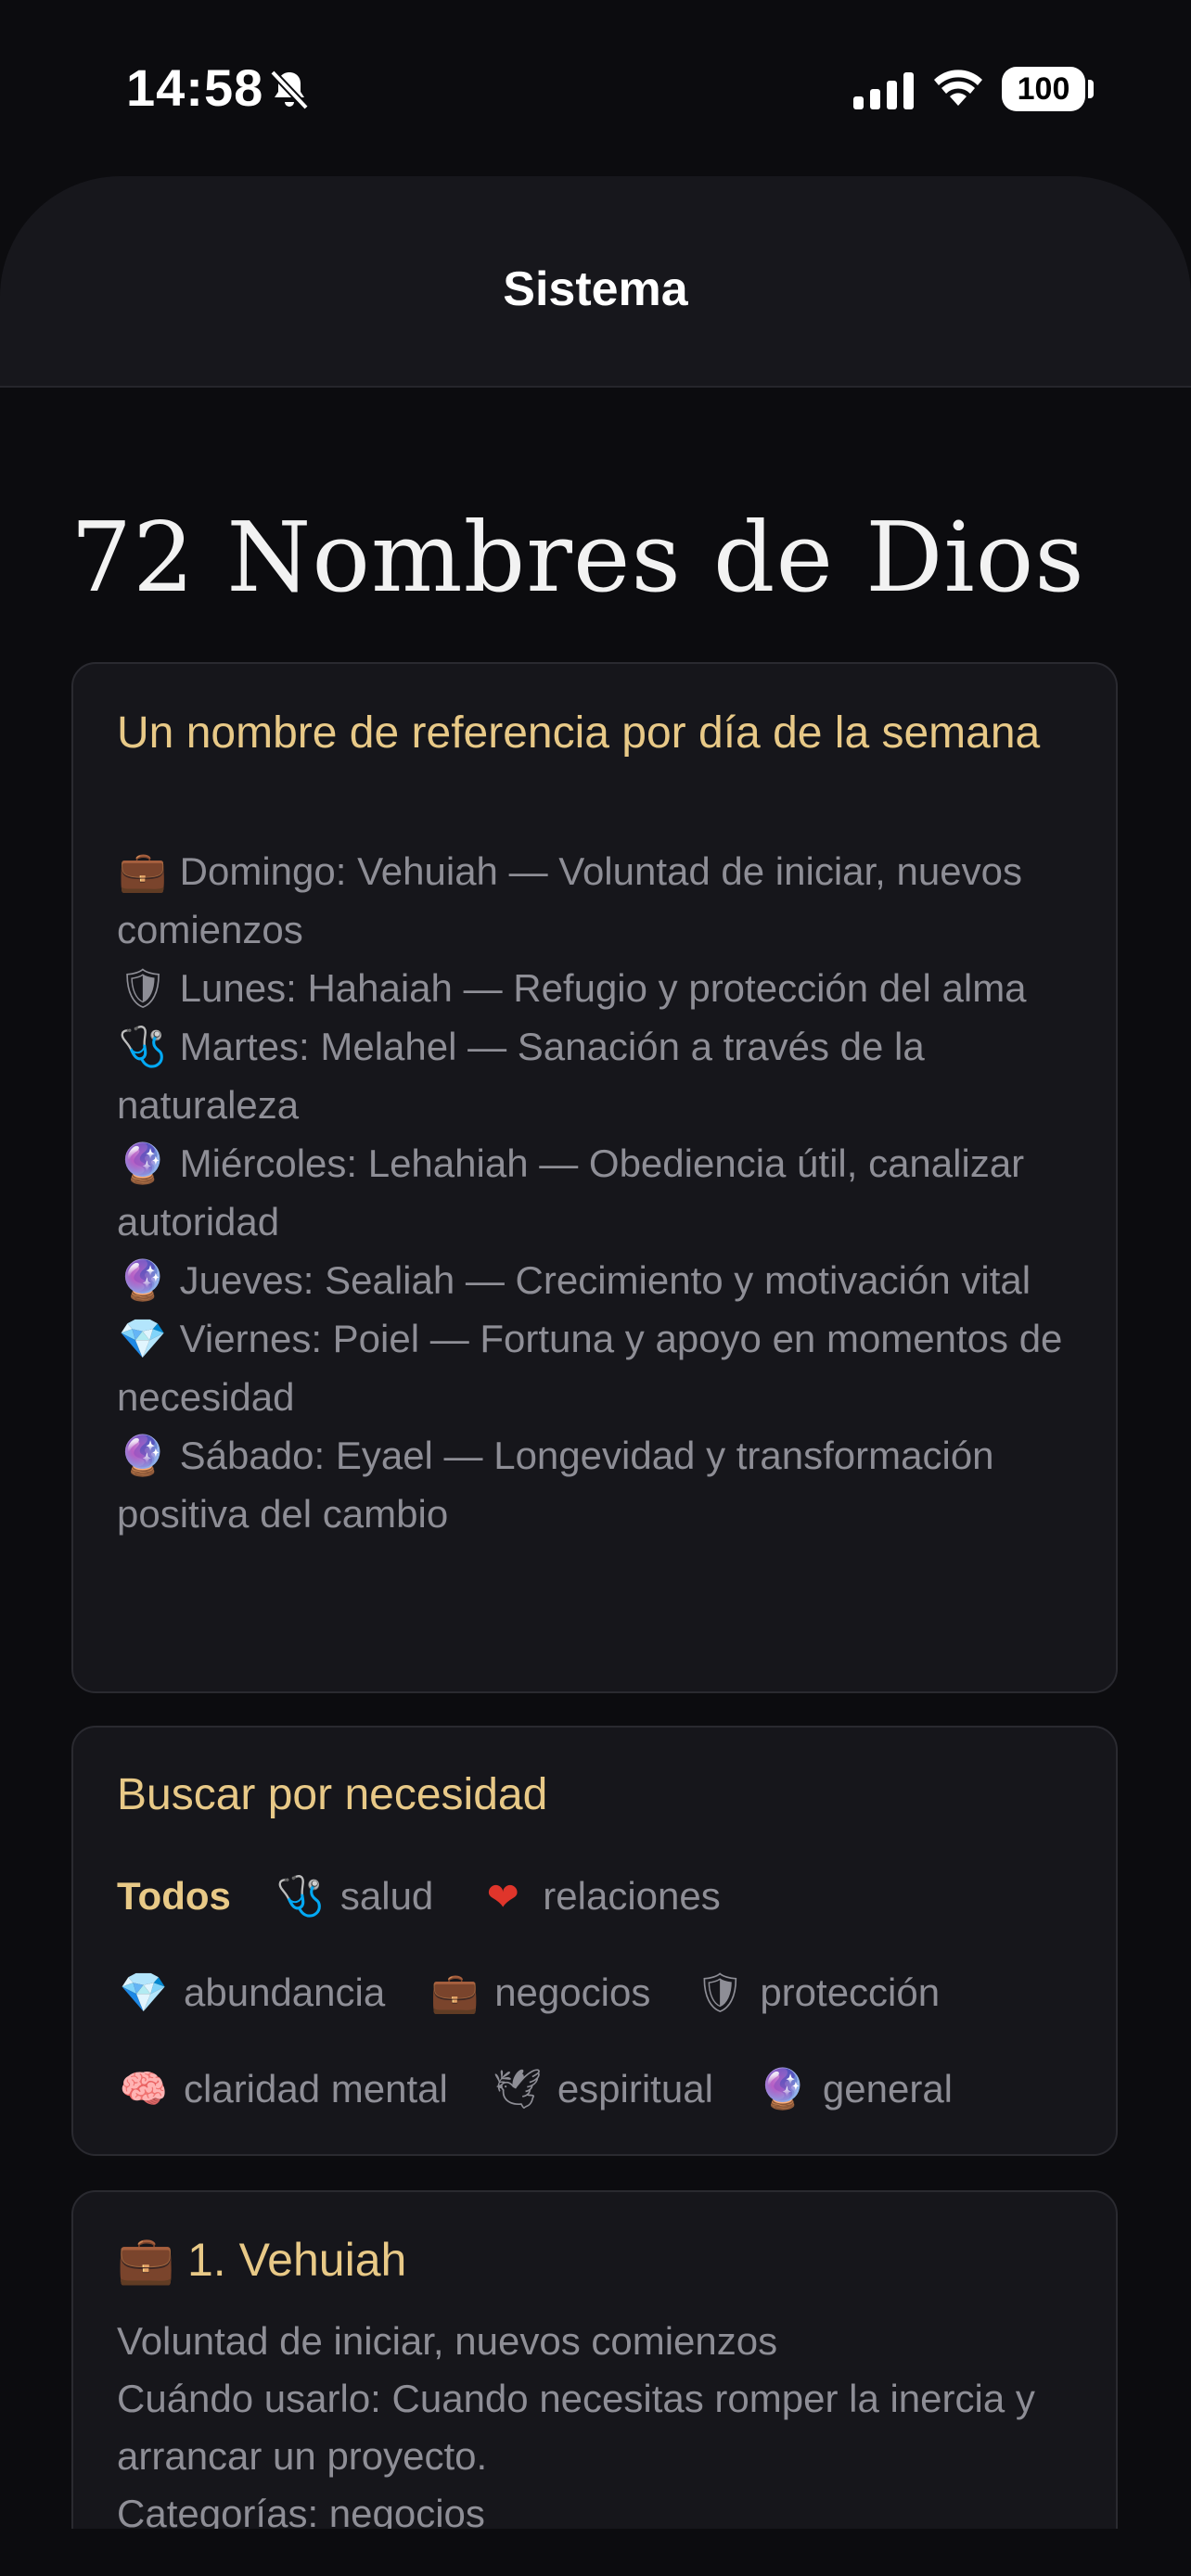 The width and height of the screenshot is (1191, 2576). Describe the element at coordinates (518, 2088) in the screenshot. I see `dove-icon: 🕊` at that location.